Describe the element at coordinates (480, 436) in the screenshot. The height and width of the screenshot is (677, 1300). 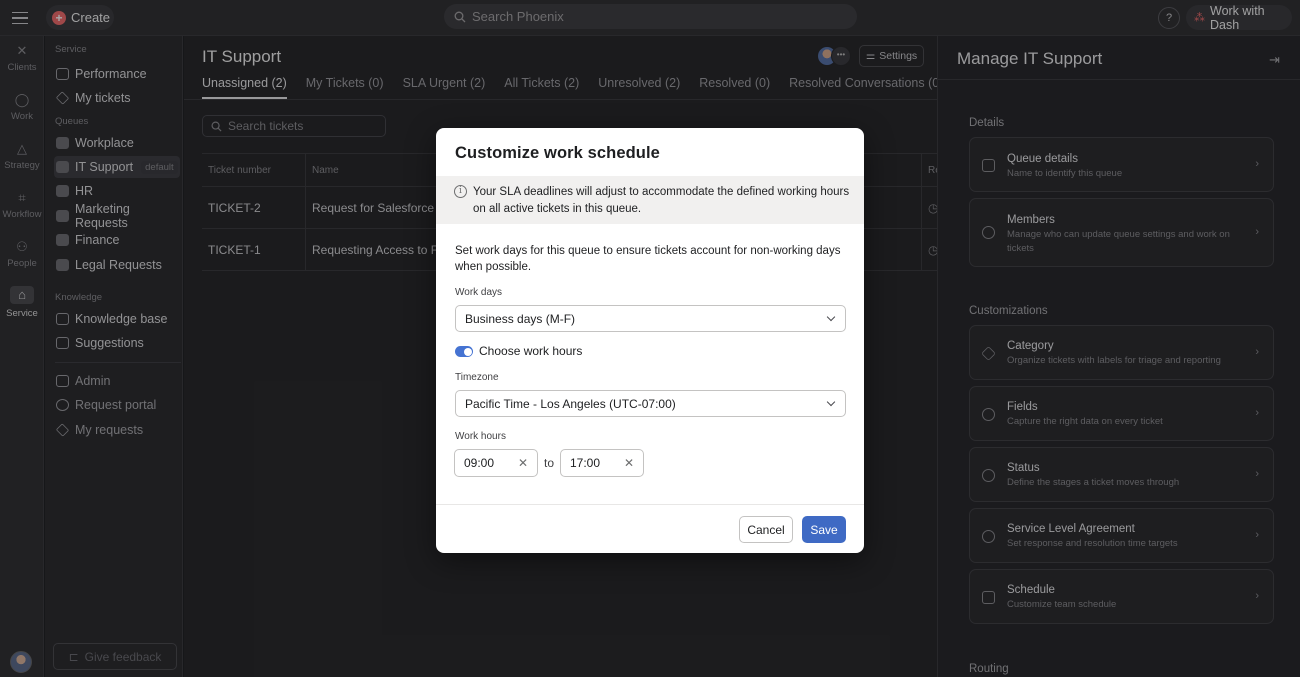
I see `work-hours-label: Work hours` at that location.